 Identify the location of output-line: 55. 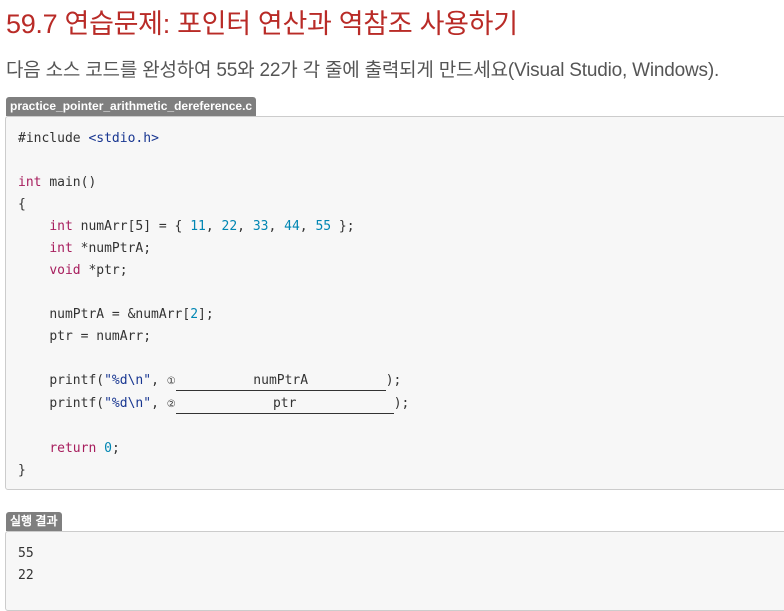
(26, 553).